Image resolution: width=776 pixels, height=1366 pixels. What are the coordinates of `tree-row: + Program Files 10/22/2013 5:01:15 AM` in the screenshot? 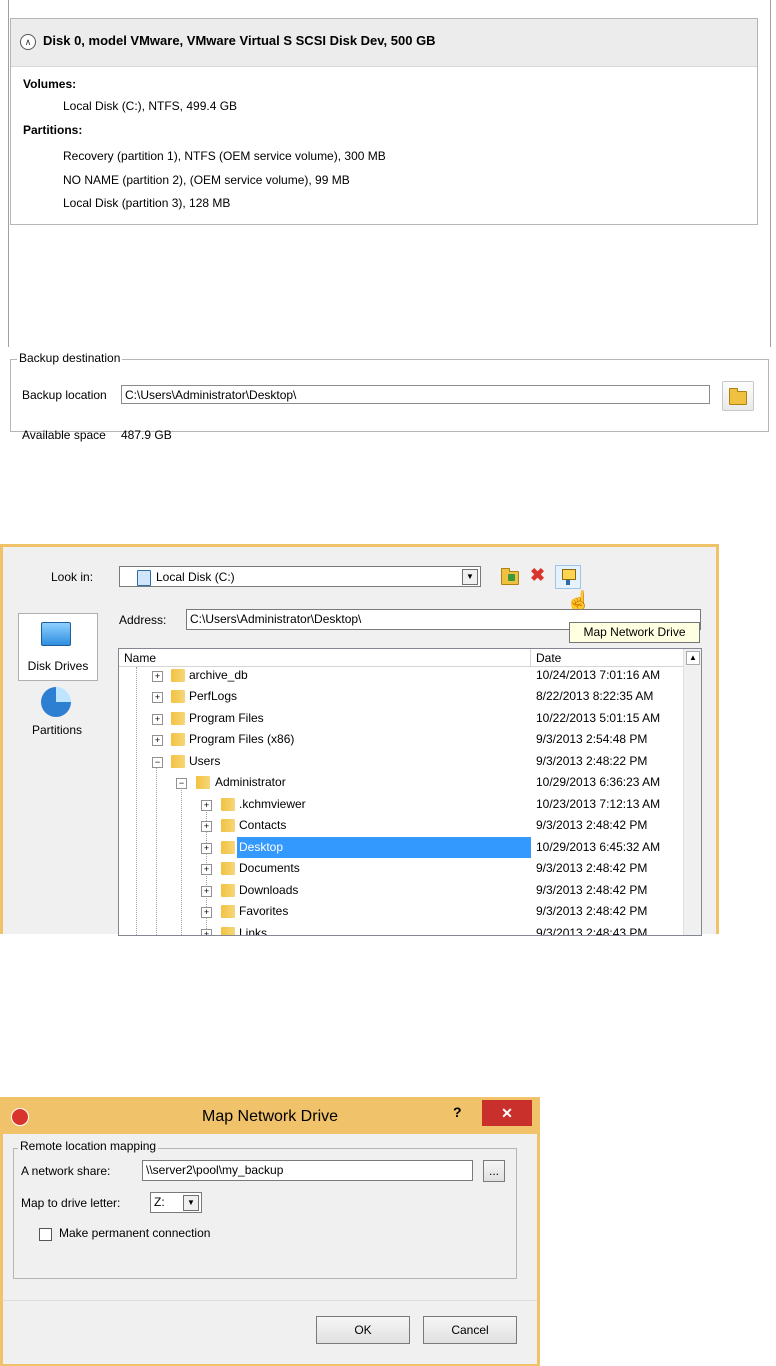 It's located at (401, 718).